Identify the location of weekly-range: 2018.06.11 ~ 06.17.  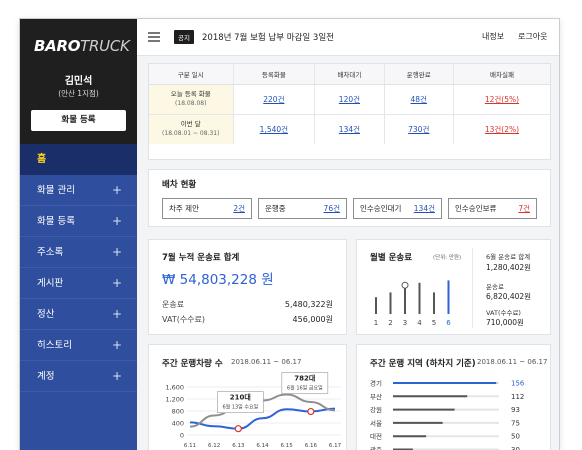
(266, 362).